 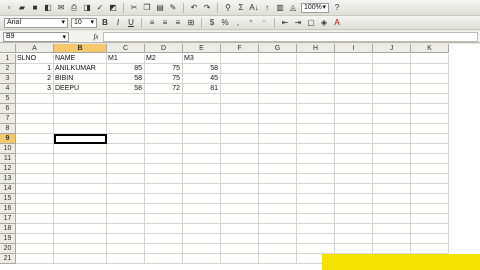 I want to click on cell-g18, so click(x=278, y=229).